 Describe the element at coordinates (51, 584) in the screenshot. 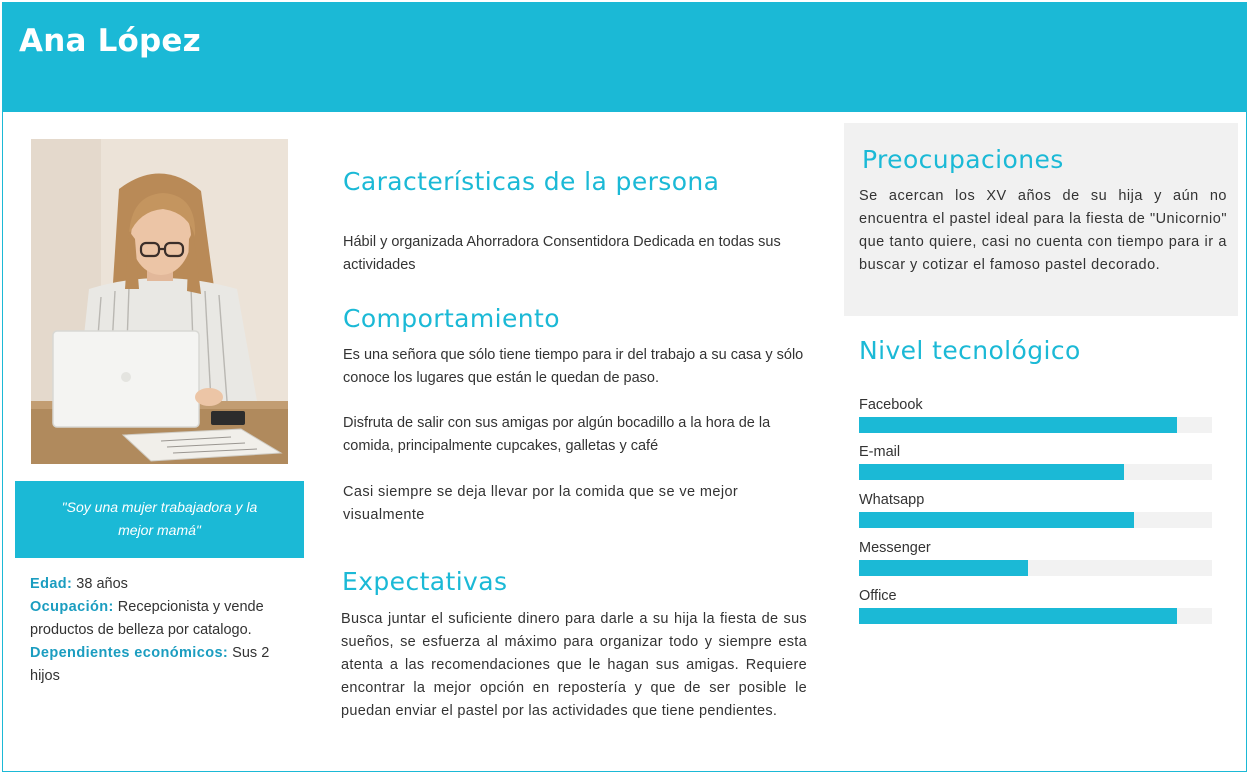

I see `age-label: Edad:` at that location.